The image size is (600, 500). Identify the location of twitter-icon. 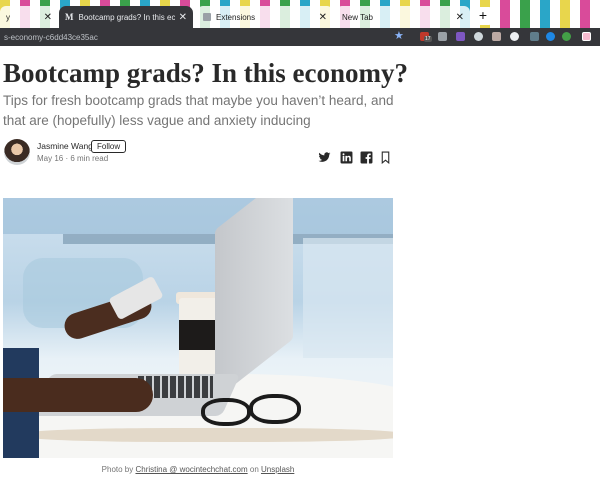
(324, 157).